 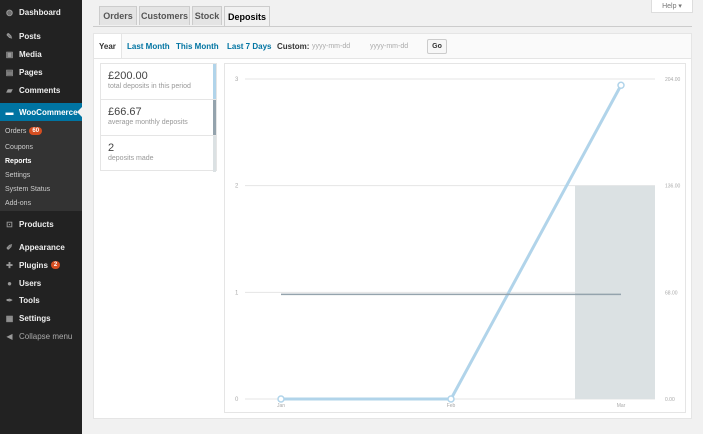 What do you see at coordinates (28, 189) in the screenshot?
I see `submenu-label: System Status` at bounding box center [28, 189].